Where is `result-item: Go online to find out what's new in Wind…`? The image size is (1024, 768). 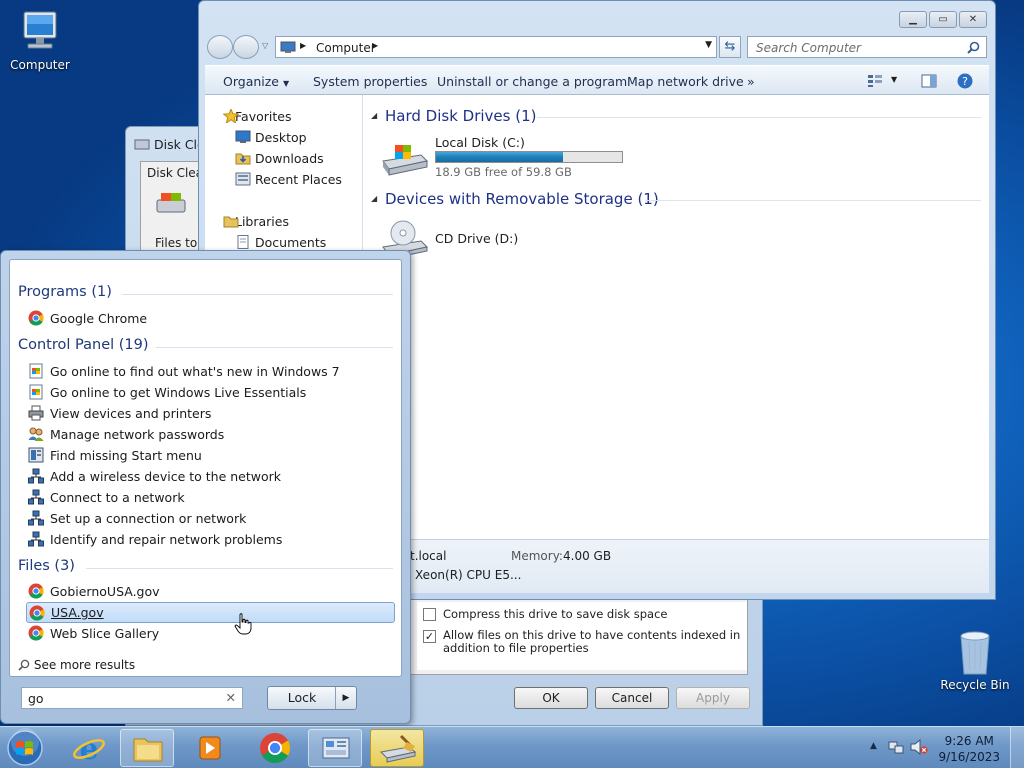
result-item: Go online to find out what's new in Wind… is located at coordinates (210, 371).